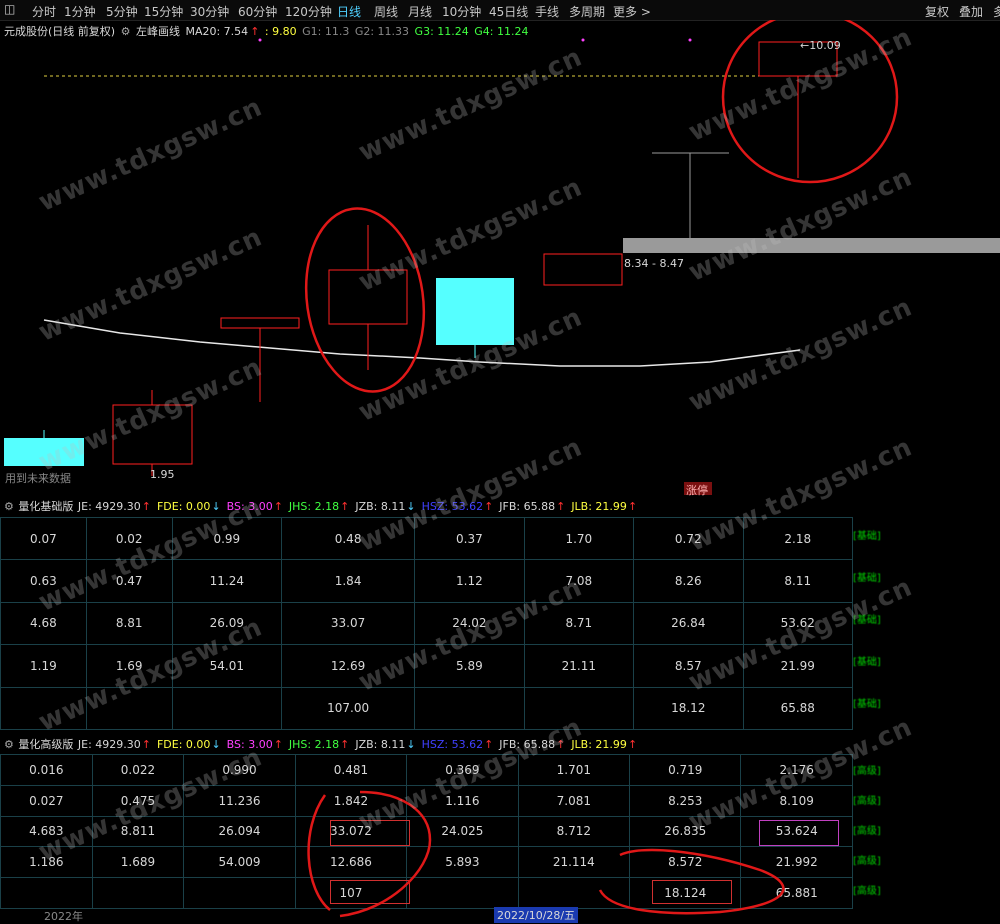 Image resolution: width=1000 pixels, height=924 pixels. I want to click on table-row: 107.00 18.12 65.88, so click(426, 708).